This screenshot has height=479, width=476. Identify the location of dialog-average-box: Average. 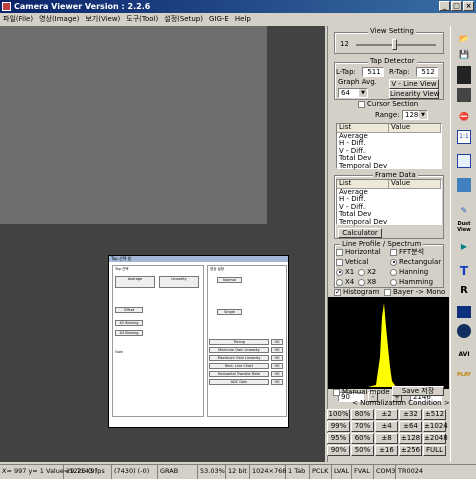
(135, 282).